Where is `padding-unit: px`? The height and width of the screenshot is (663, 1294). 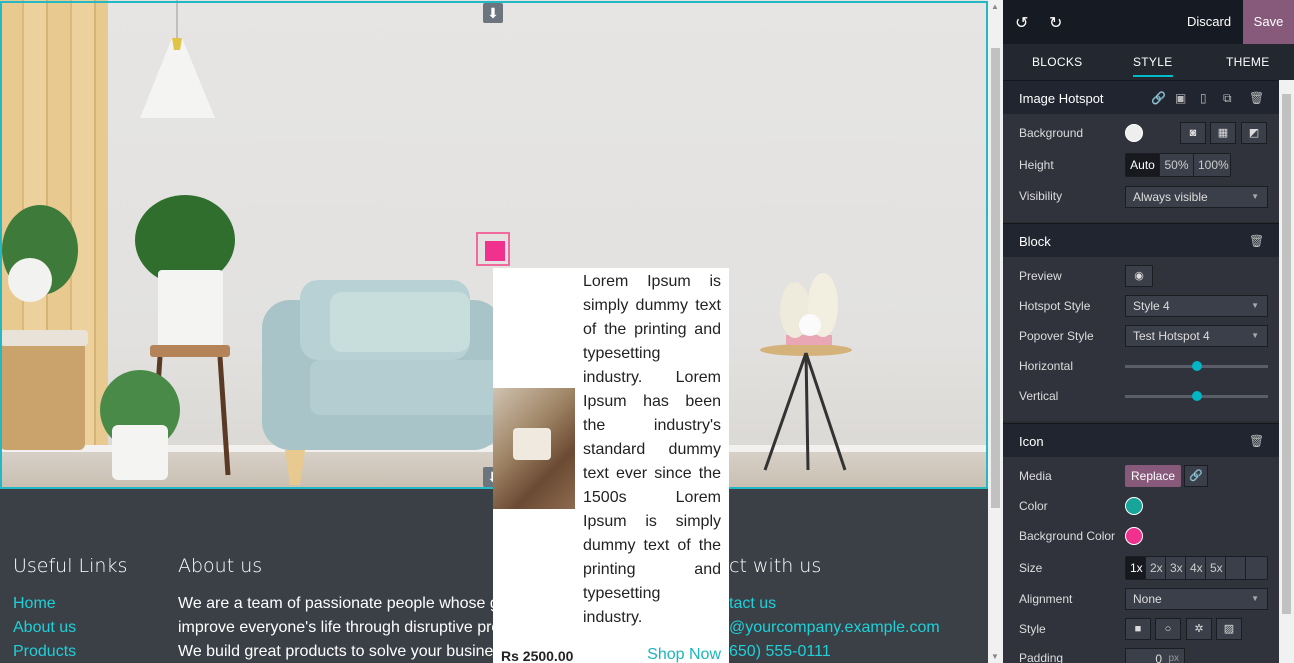
padding-unit: px is located at coordinates (1173, 658).